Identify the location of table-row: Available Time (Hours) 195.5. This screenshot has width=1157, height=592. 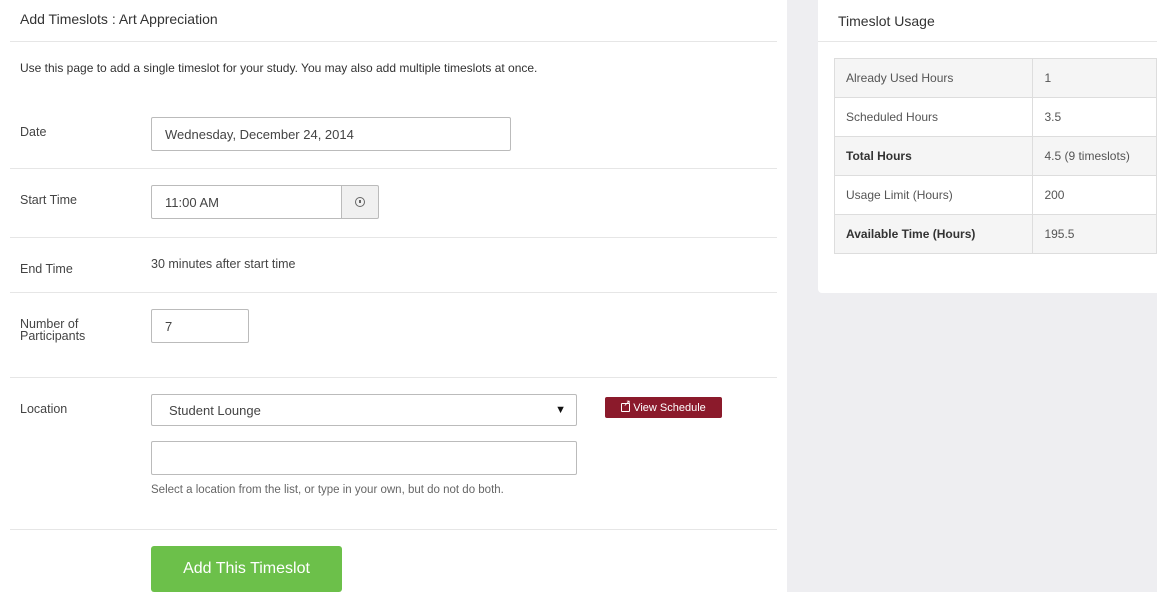
(995, 234).